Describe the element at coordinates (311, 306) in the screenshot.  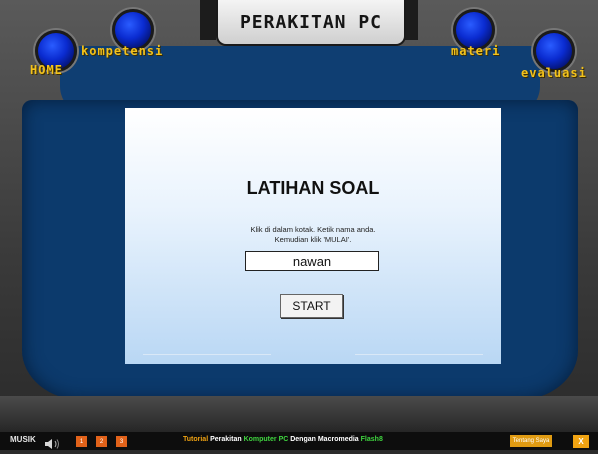
I see `start-button: START` at that location.